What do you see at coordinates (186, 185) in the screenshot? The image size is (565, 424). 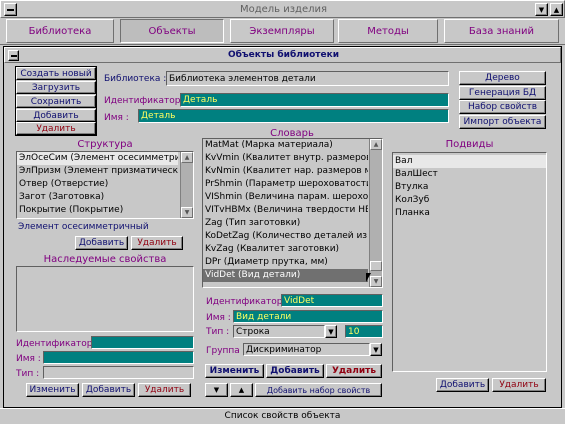 I see `structure-scrollbar: ▲ ▼` at bounding box center [186, 185].